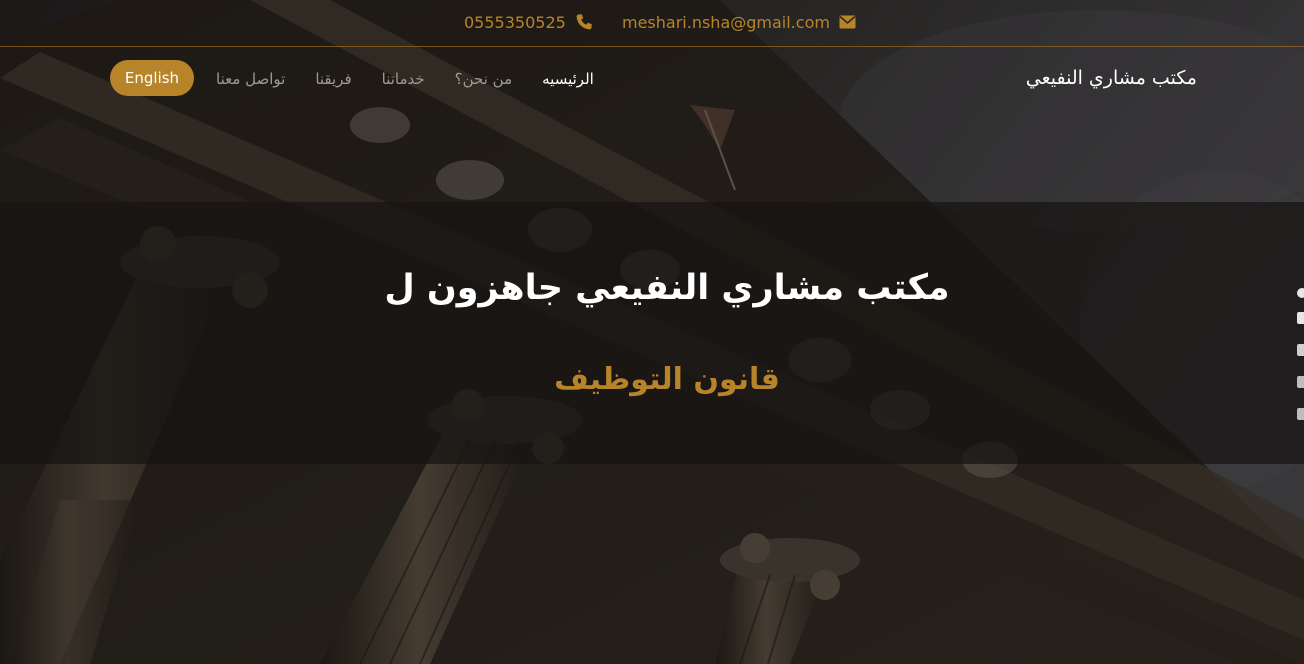 The height and width of the screenshot is (664, 1304). Describe the element at coordinates (667, 379) in the screenshot. I see `hero-subtitle: قانون التوظيف` at that location.